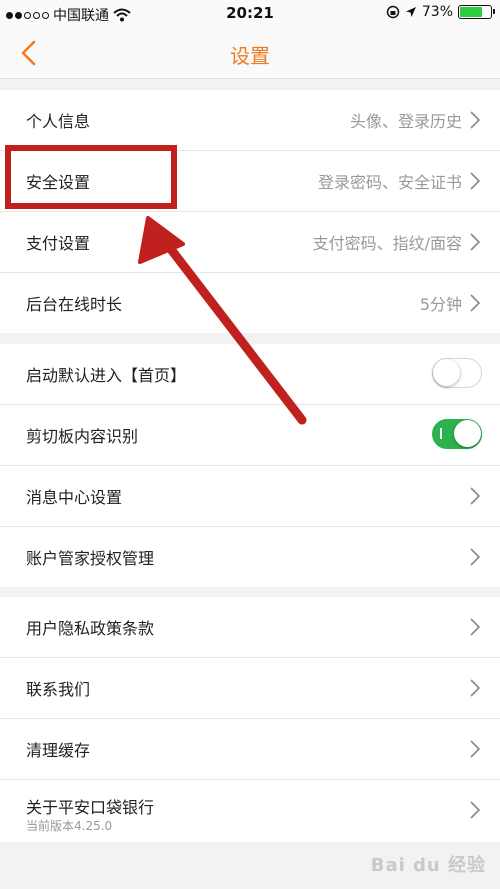 The image size is (500, 889). What do you see at coordinates (250, 120) in the screenshot?
I see `row-personal-info: 个人信息 头像、登录历史` at bounding box center [250, 120].